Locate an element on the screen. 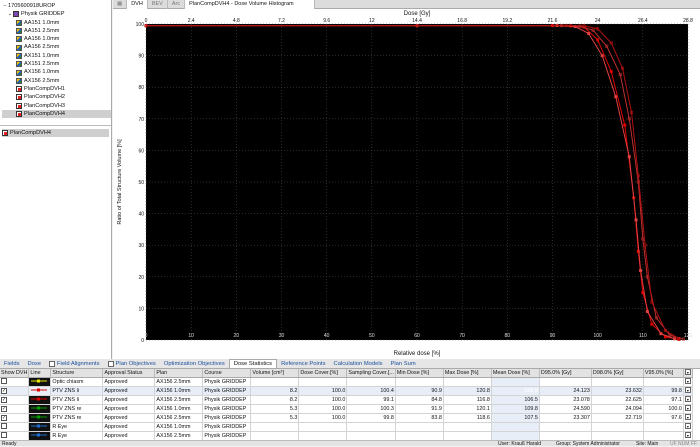 This screenshot has width=700, height=447. tab-dose-statistics: Dose Statistics is located at coordinates (253, 363).